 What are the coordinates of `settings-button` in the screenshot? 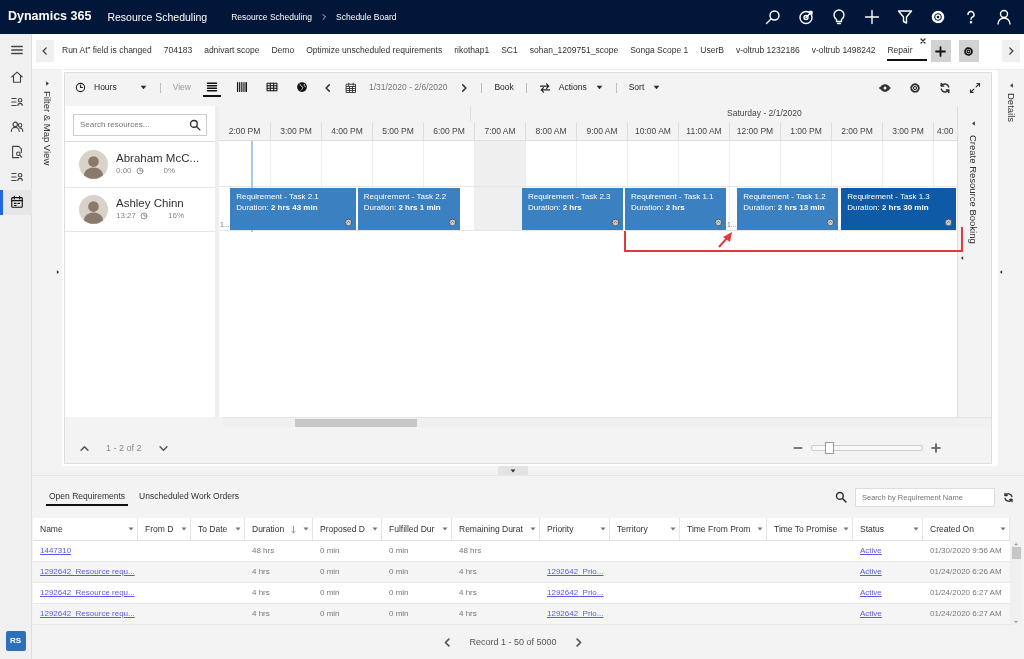 It's located at (968, 51).